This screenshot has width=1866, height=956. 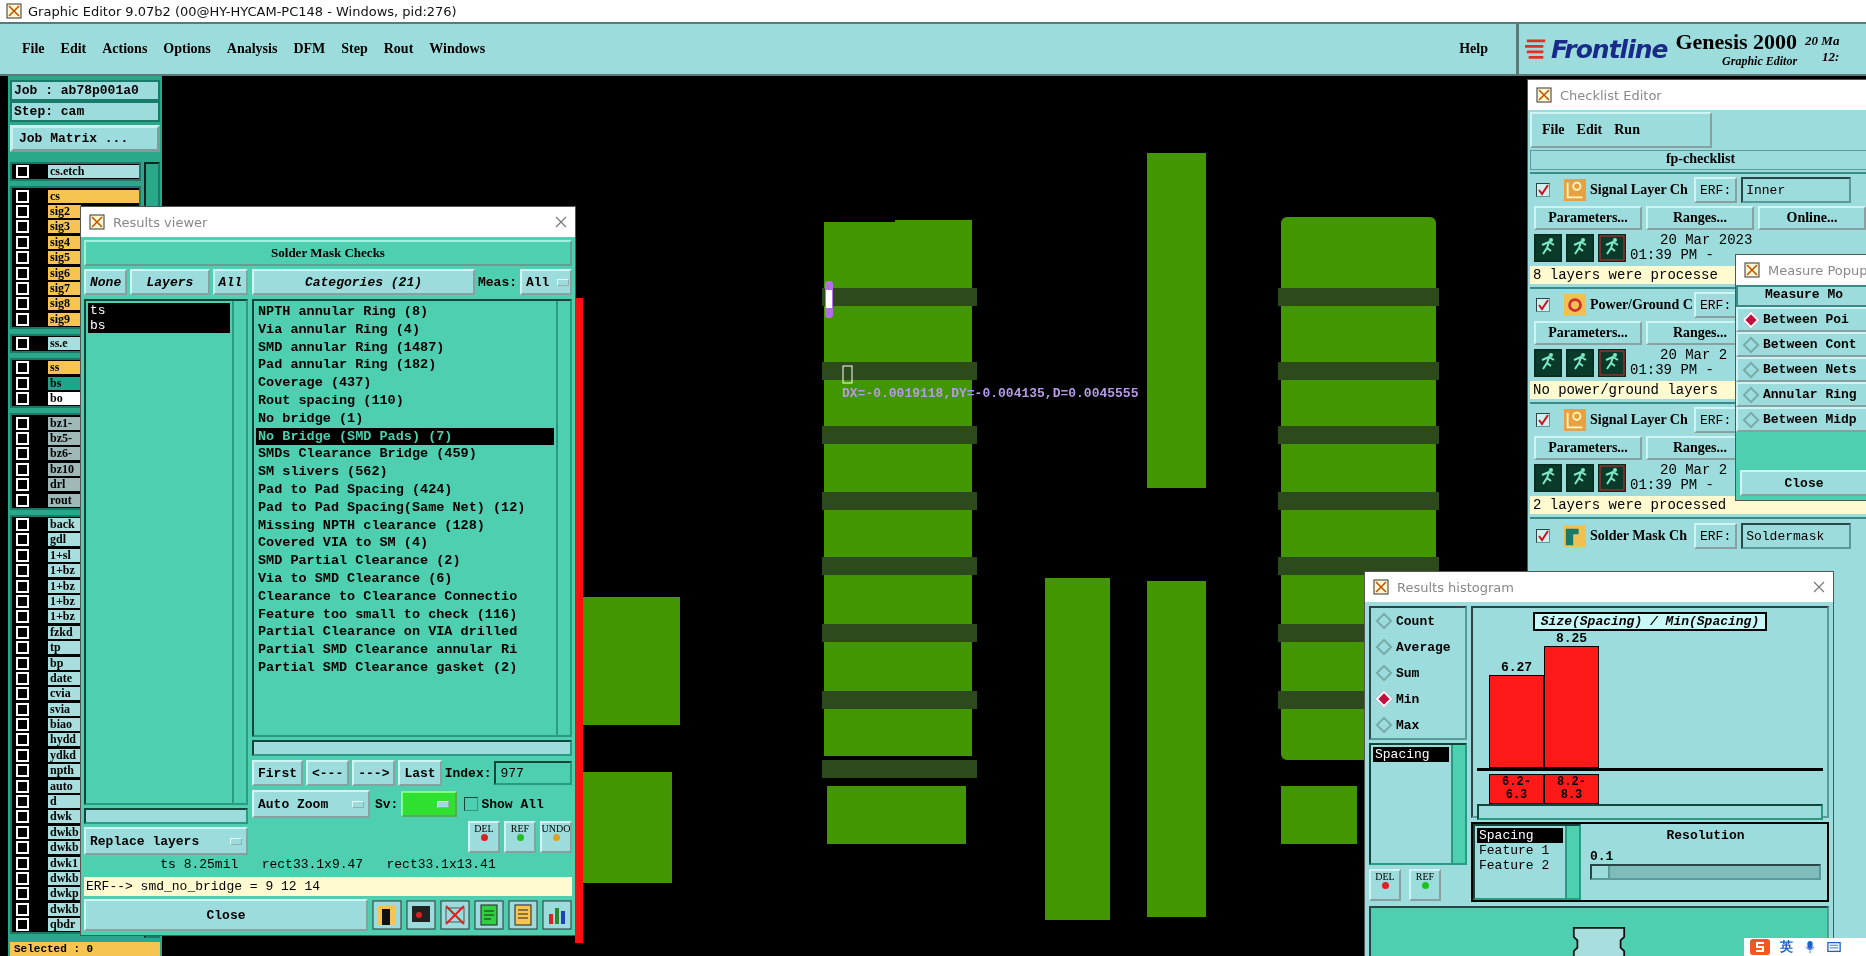 I want to click on scrollbar, so click(x=412, y=748).